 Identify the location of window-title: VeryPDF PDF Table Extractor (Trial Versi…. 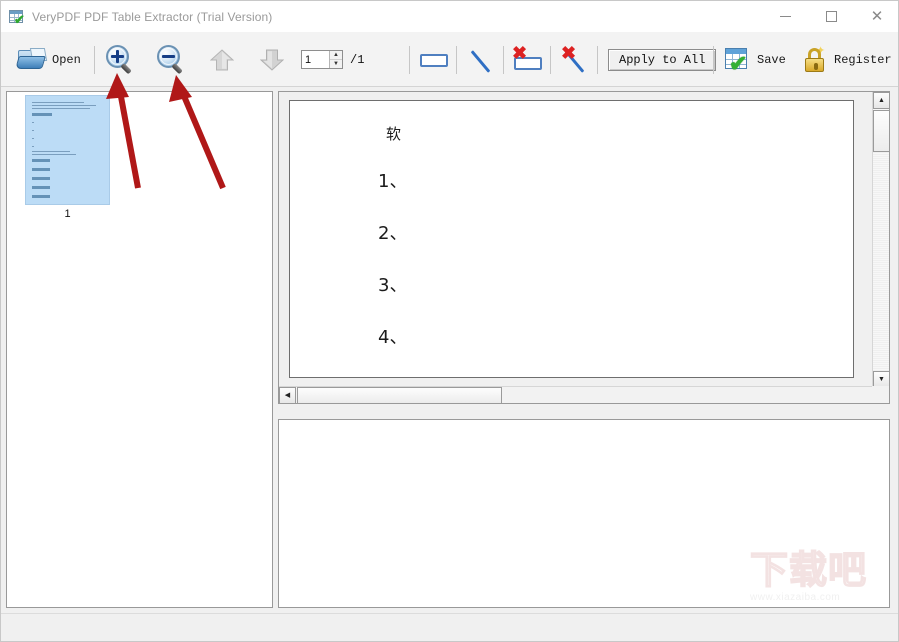
(152, 16).